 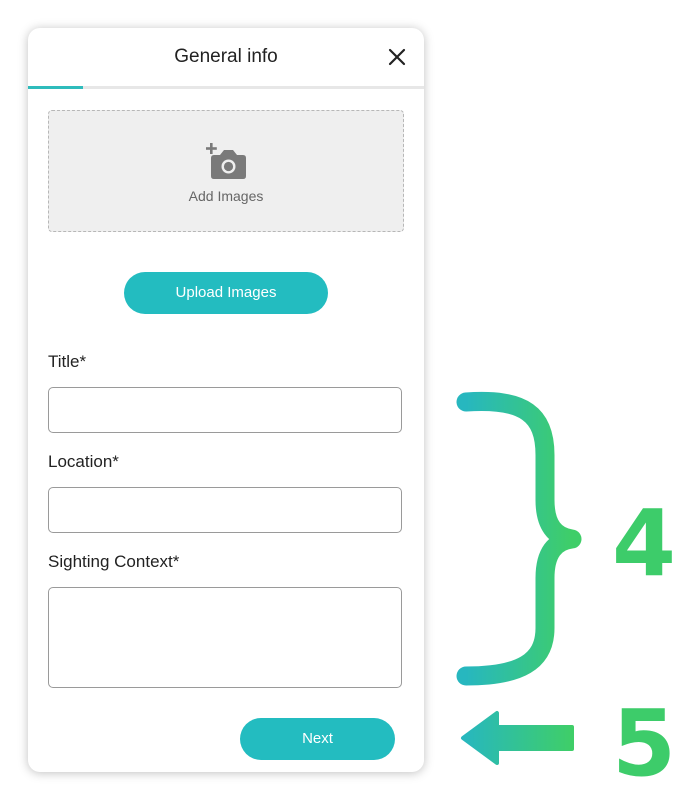 I want to click on curly-brace-icon, so click(x=519, y=538).